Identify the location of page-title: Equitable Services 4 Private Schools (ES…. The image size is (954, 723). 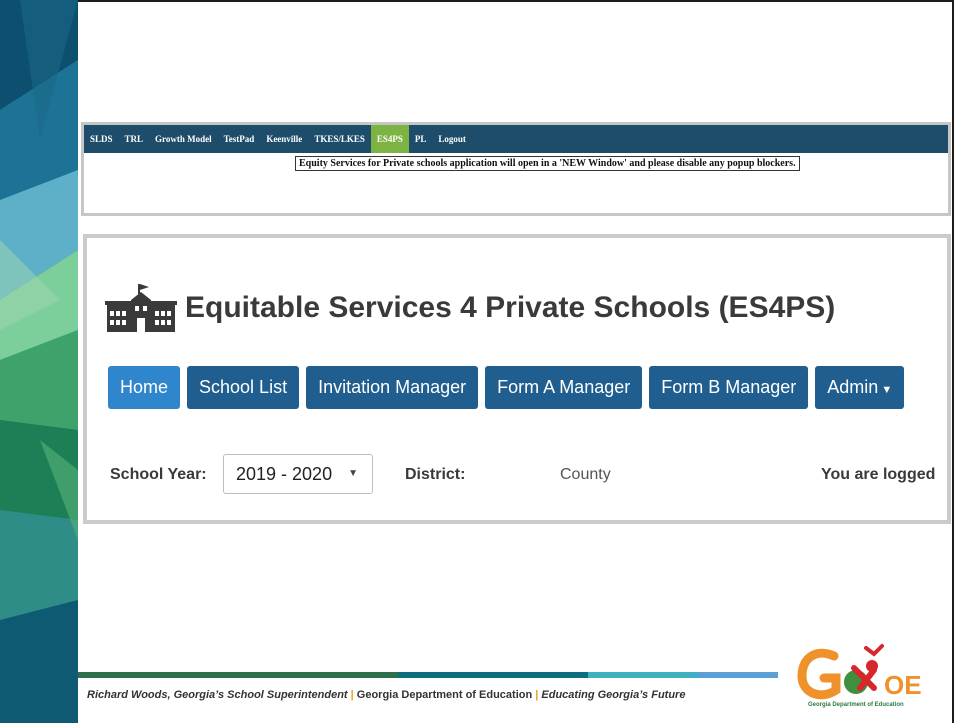
(510, 307).